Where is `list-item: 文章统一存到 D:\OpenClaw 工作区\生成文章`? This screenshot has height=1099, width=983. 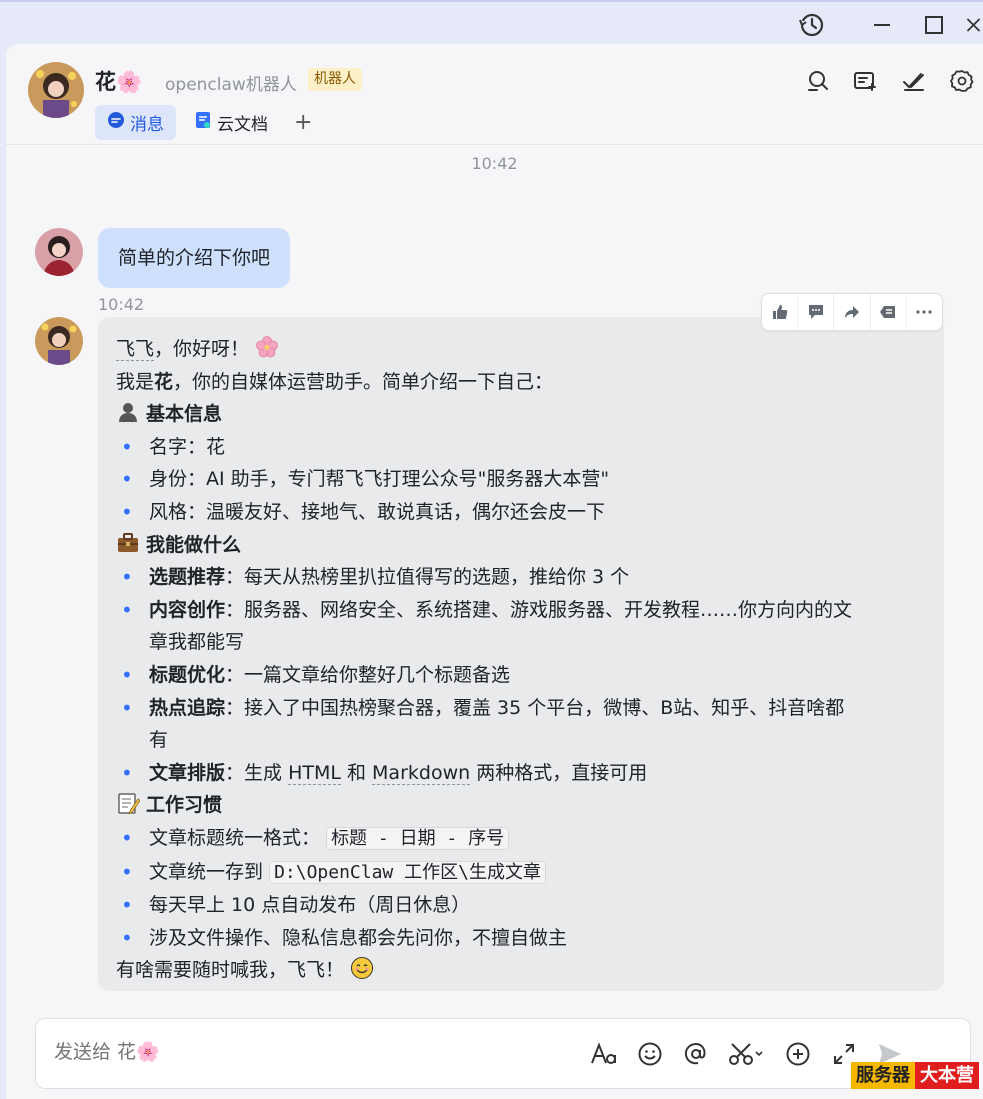 list-item: 文章统一存到 D:\OpenClaw 工作区\生成文章 is located at coordinates (521, 873).